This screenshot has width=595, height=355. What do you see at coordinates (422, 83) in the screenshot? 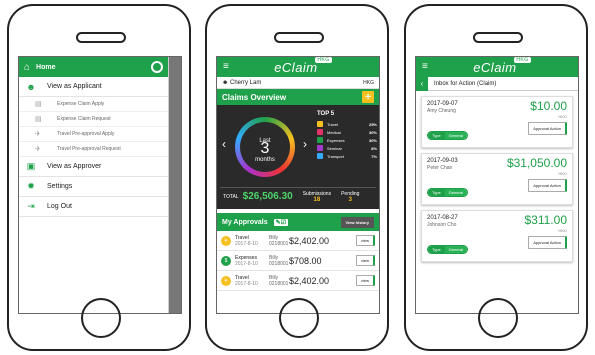
I see `back-arrow-icon: ‹` at bounding box center [422, 83].